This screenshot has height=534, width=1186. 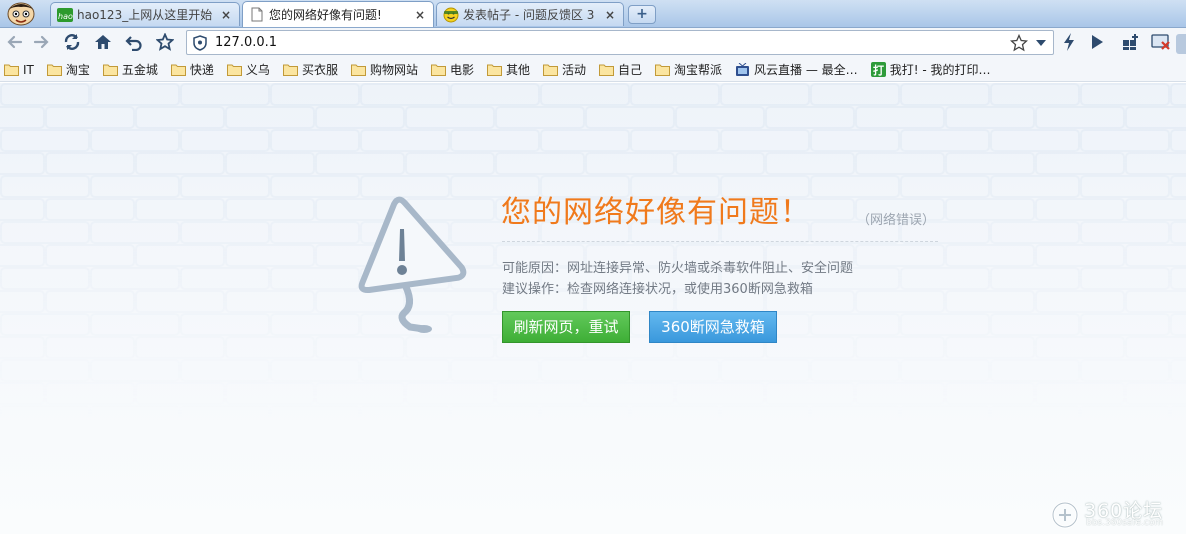 I want to click on bookmark-label: 自己, so click(x=630, y=70).